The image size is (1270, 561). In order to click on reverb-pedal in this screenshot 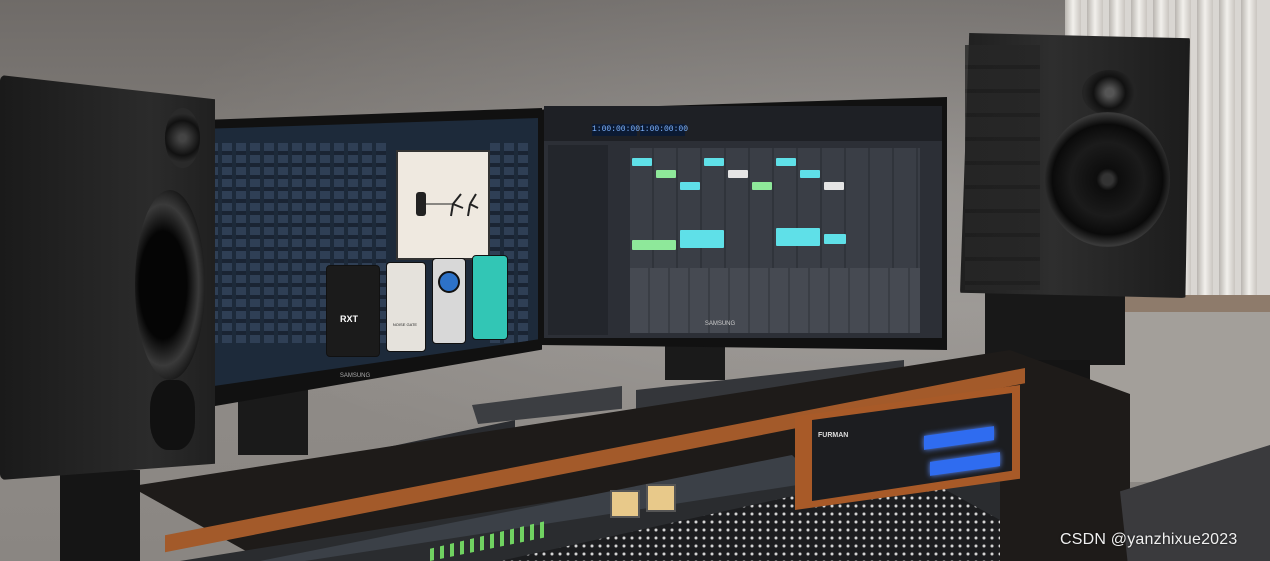, I will do `click(490, 297)`.